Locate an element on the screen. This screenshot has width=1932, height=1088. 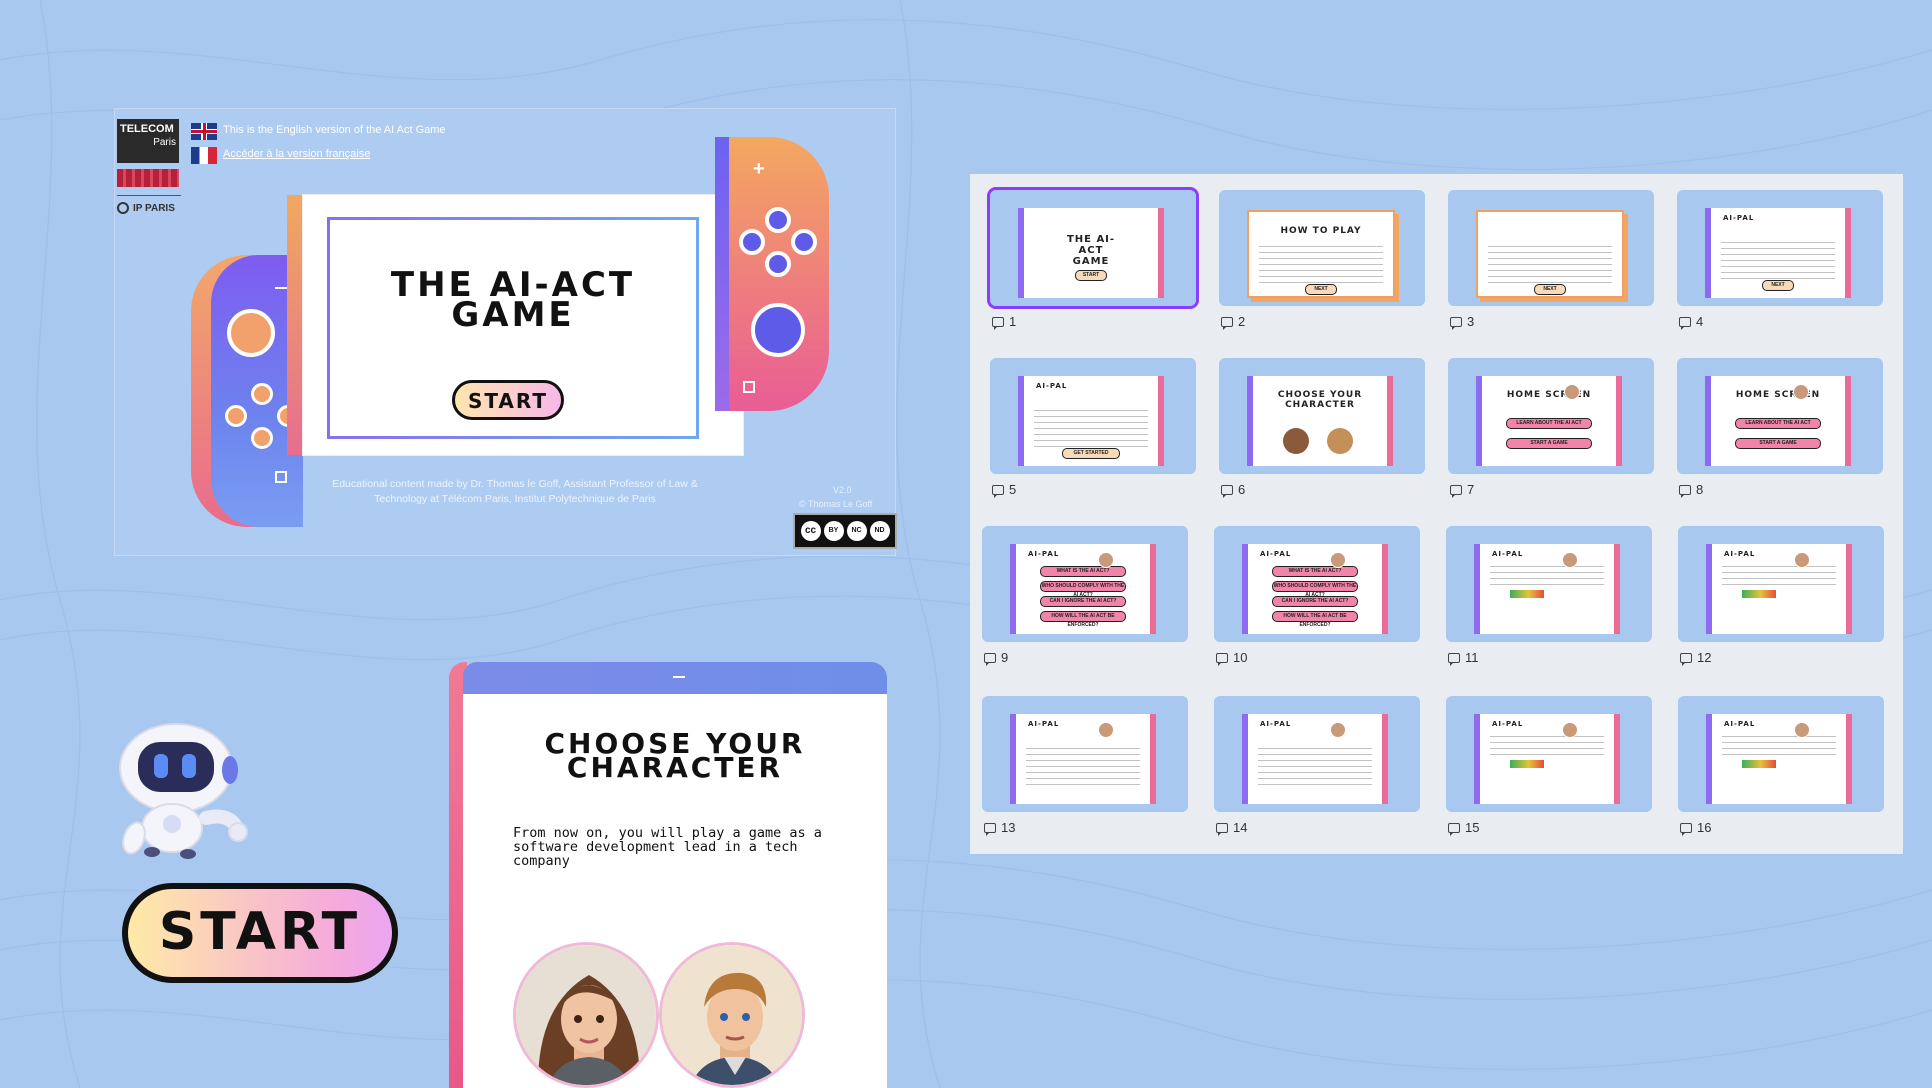
slide-thumbnail-5: AI-PAL GET STARTED is located at coordinates (1093, 416).